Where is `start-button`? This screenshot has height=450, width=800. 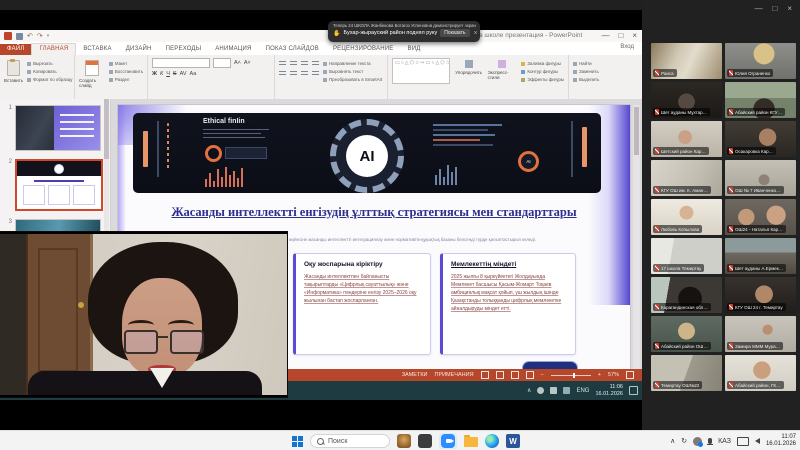 start-button is located at coordinates (297, 441).